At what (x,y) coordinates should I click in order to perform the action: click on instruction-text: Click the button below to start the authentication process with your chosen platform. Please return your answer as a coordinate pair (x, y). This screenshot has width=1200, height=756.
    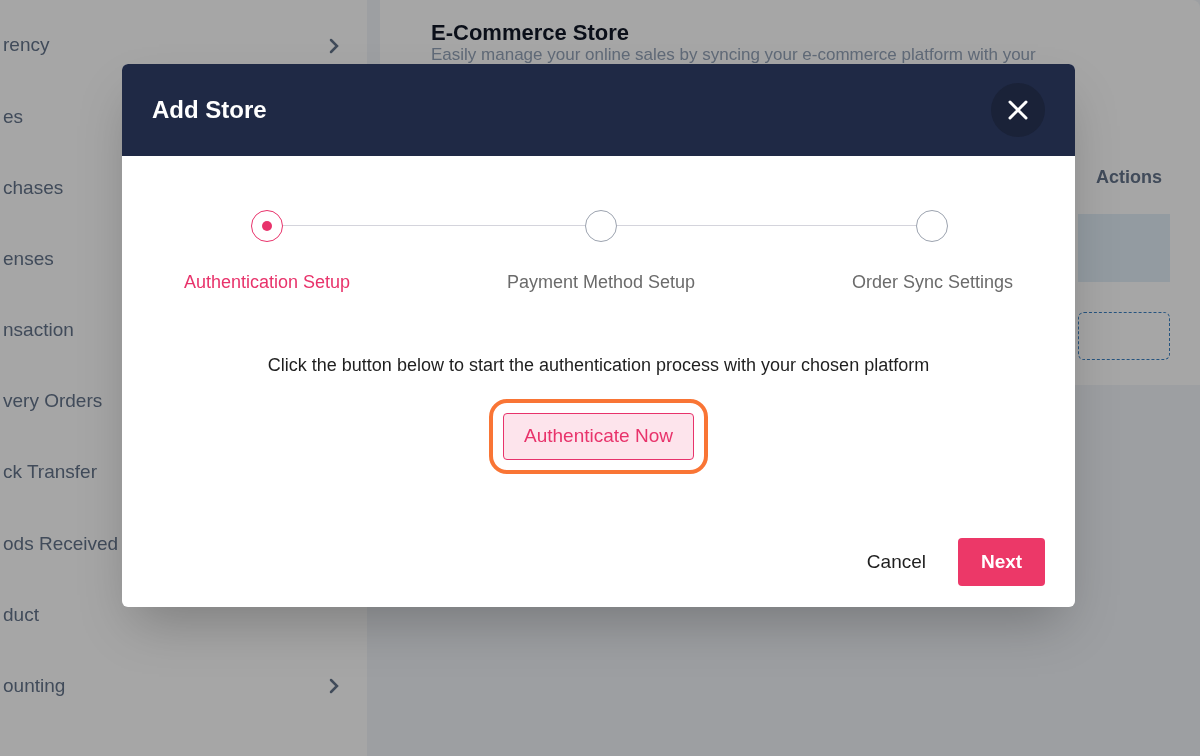
    Looking at the image, I should click on (598, 365).